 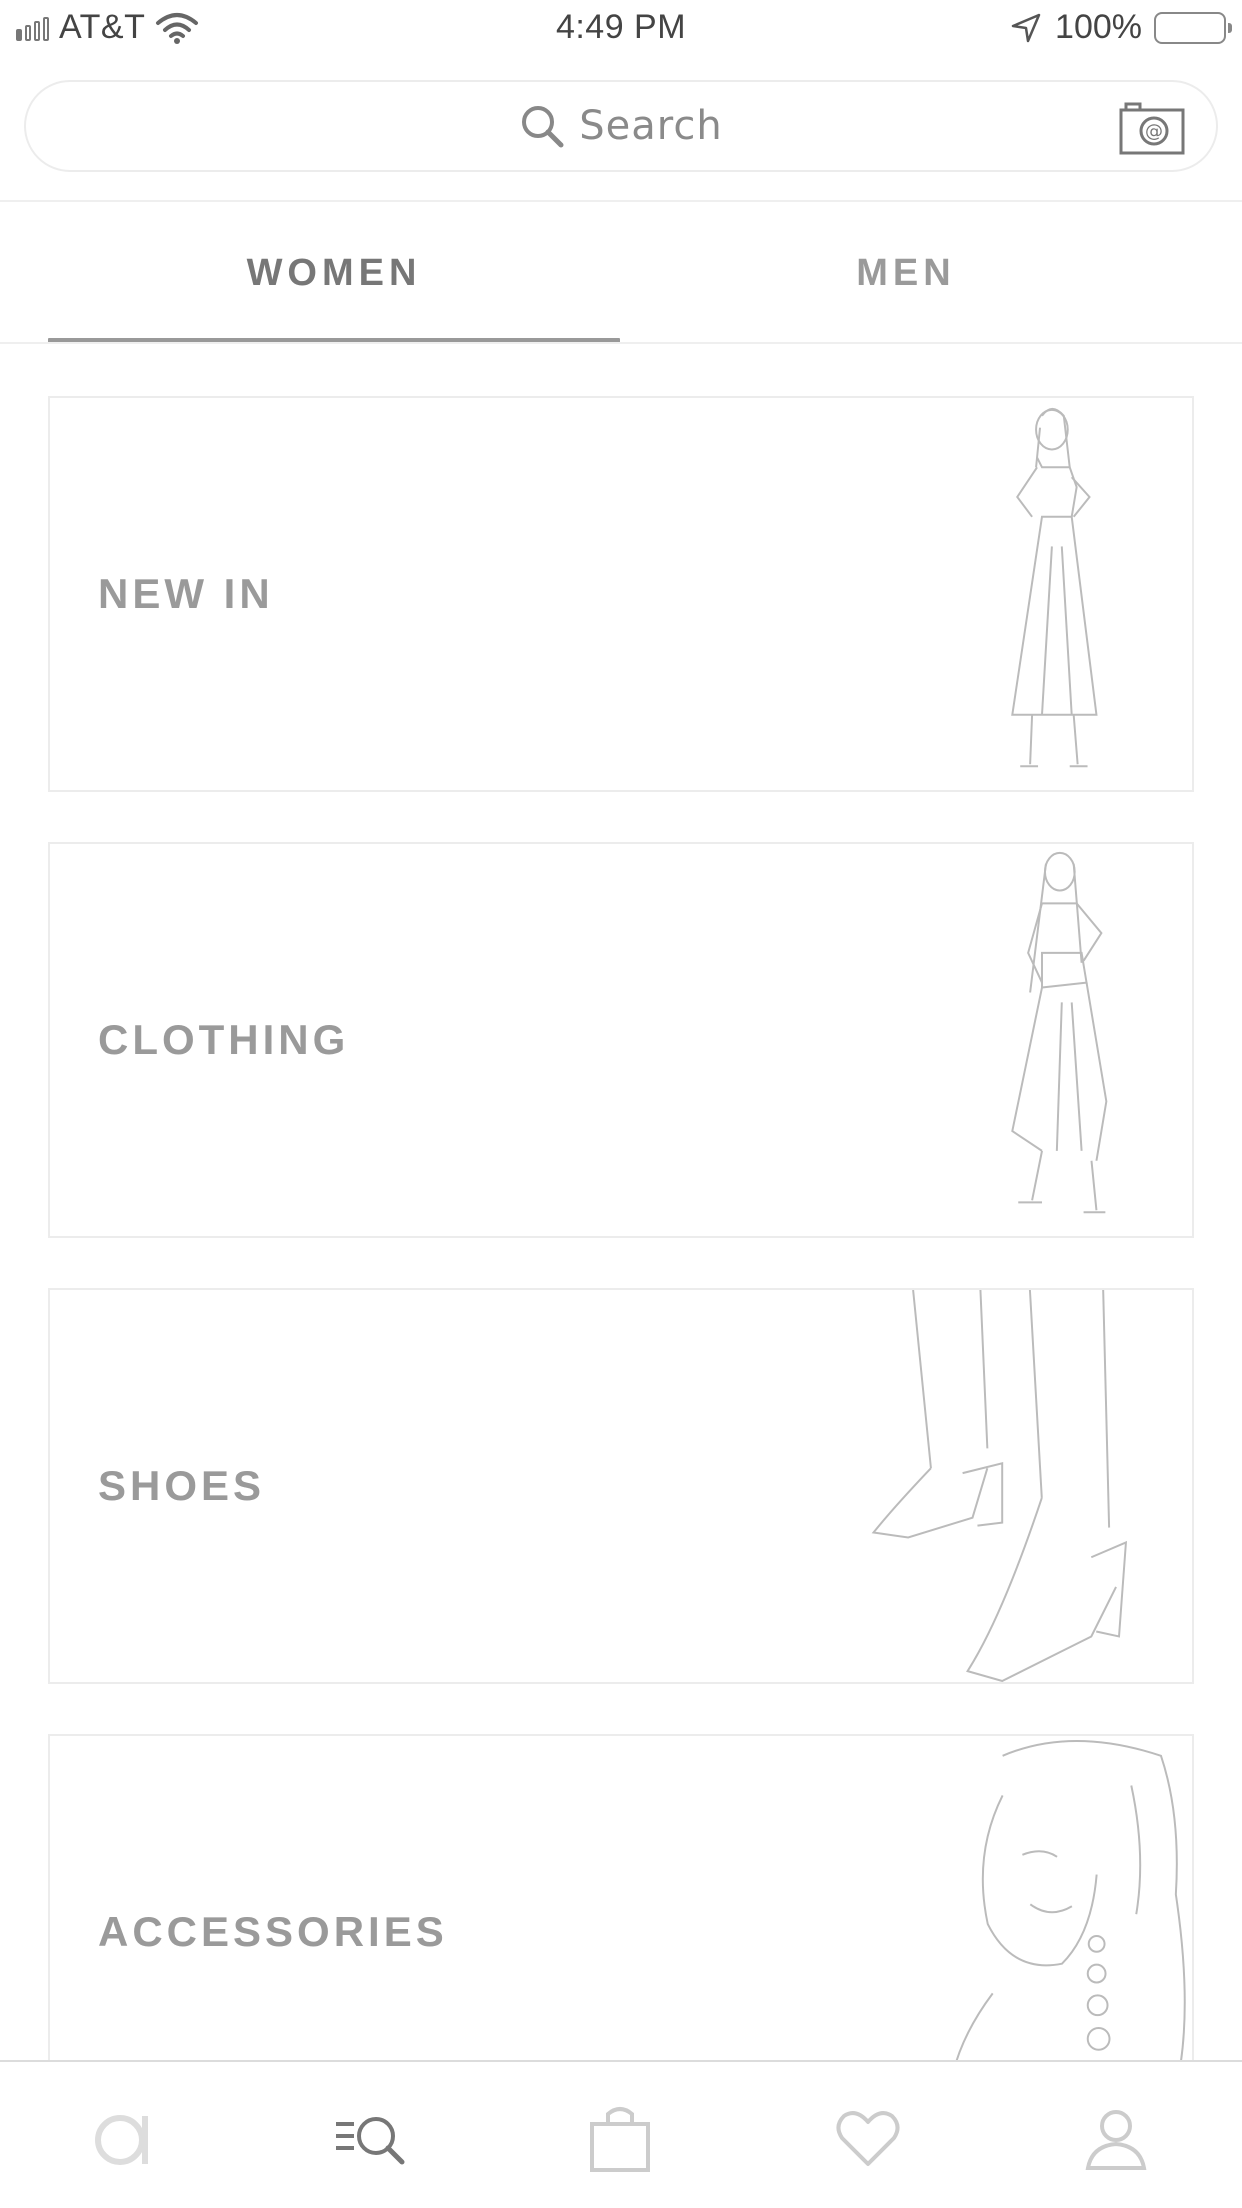 I want to click on category-image-new-in, so click(x=1054, y=587).